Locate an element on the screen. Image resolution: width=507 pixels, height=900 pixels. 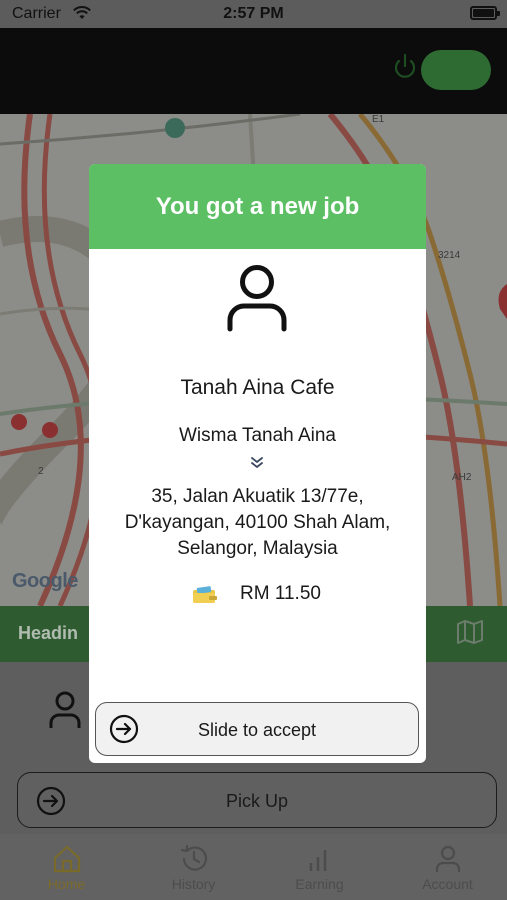
slide-to-accept-label: Slide to accept is located at coordinates (257, 730).